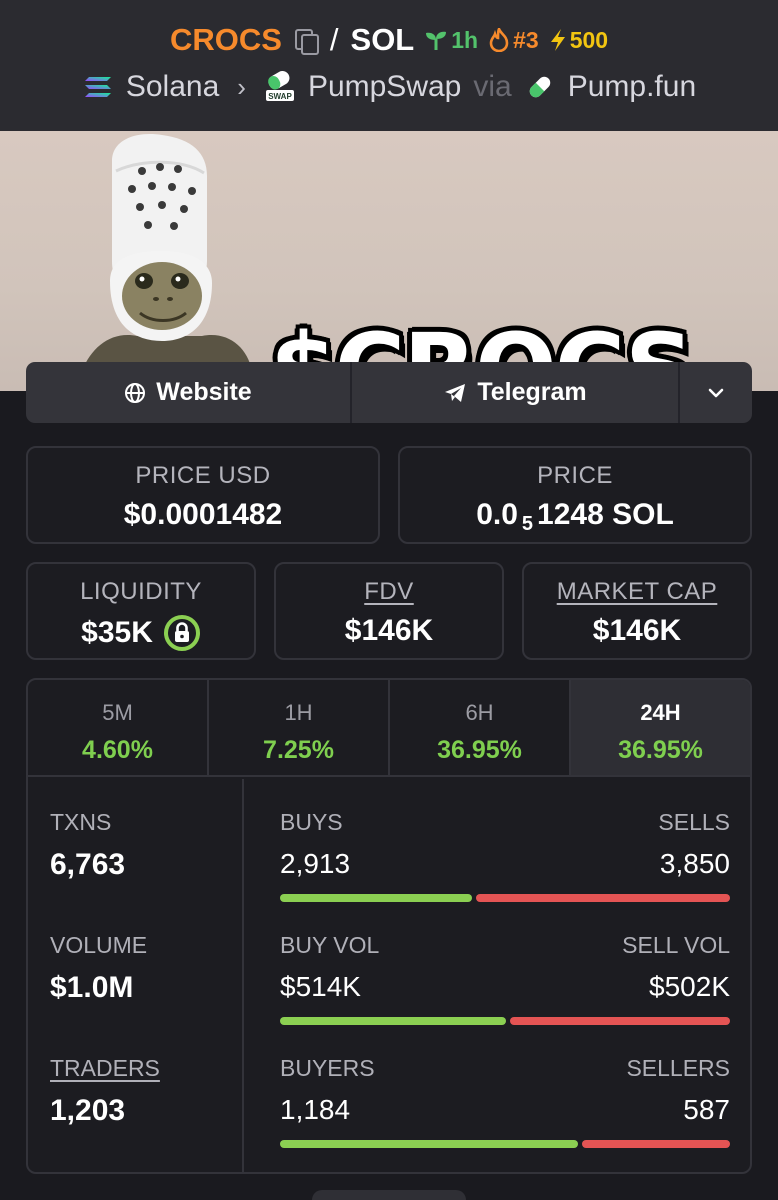 Image resolution: width=778 pixels, height=1200 pixels. I want to click on lightning-icon, so click(557, 40).